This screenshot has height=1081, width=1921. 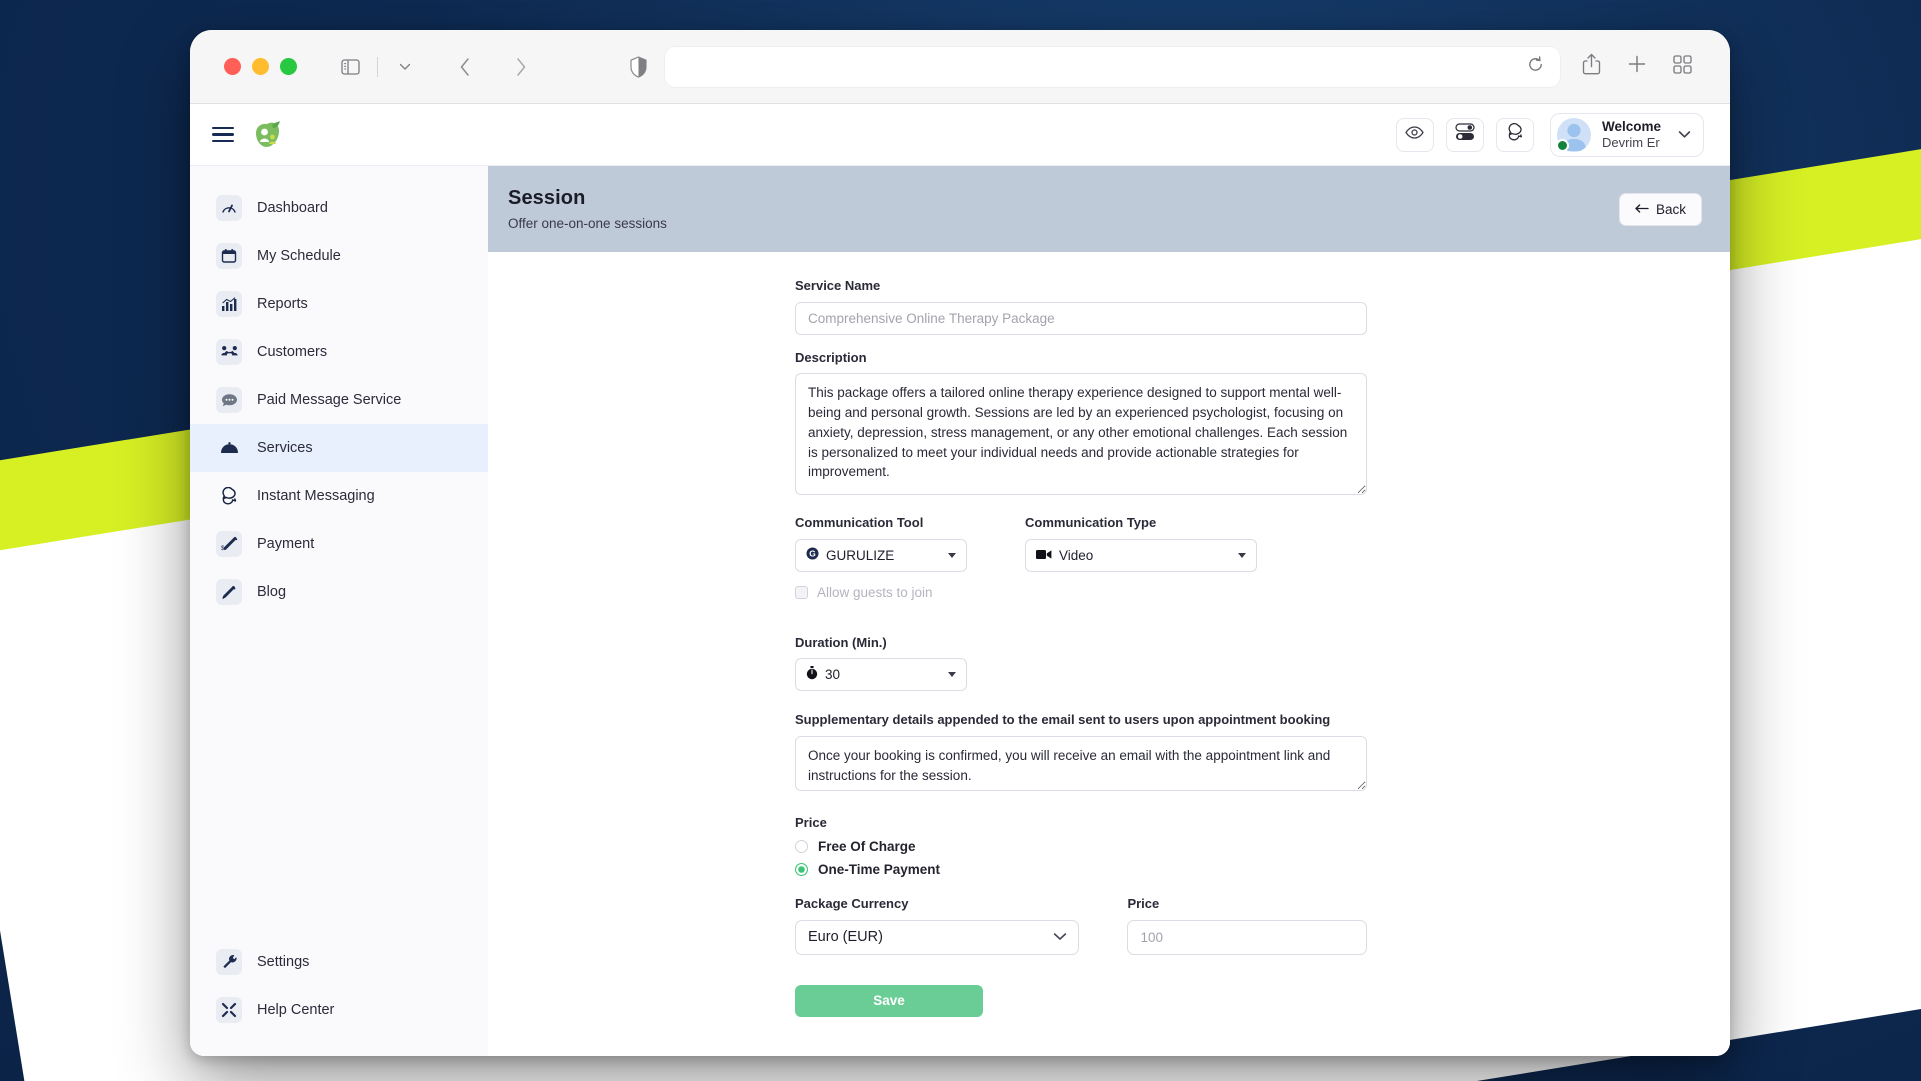 What do you see at coordinates (1081, 434) in the screenshot?
I see `description-textarea` at bounding box center [1081, 434].